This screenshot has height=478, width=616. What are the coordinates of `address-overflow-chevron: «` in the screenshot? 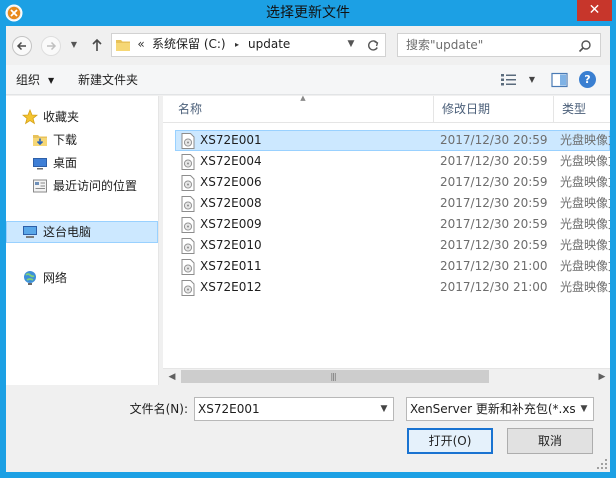 It's located at (141, 45).